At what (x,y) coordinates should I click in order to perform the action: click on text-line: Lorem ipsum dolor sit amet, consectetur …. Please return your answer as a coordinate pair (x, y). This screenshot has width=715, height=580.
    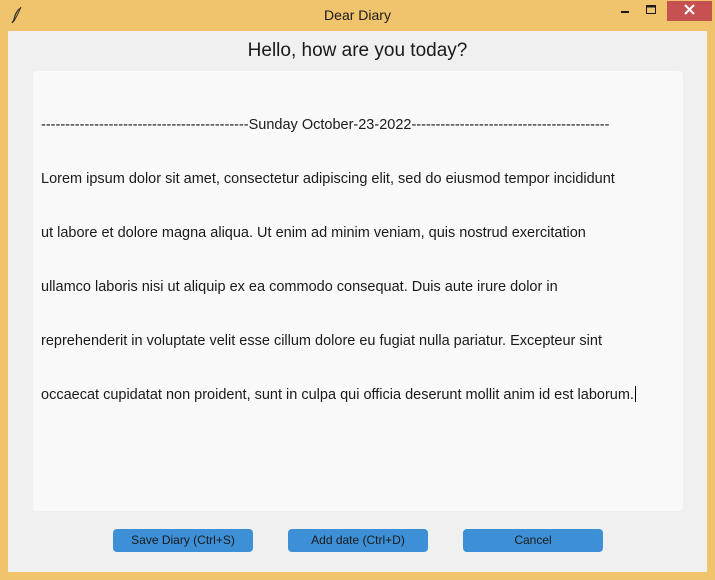
    Looking at the image, I should click on (328, 179).